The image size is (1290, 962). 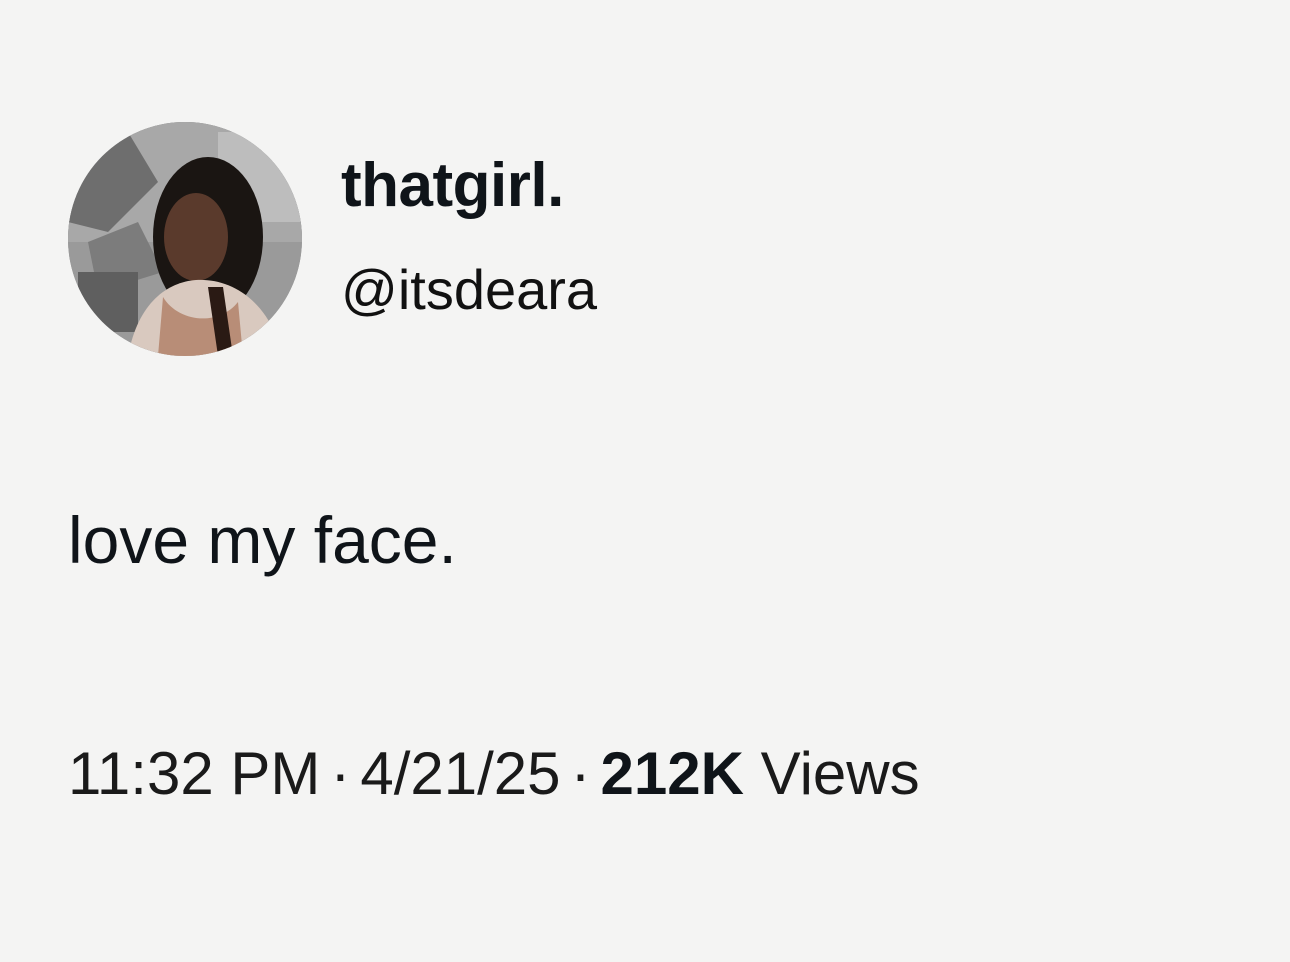 What do you see at coordinates (452, 186) in the screenshot?
I see `display-name: thatgirl.` at bounding box center [452, 186].